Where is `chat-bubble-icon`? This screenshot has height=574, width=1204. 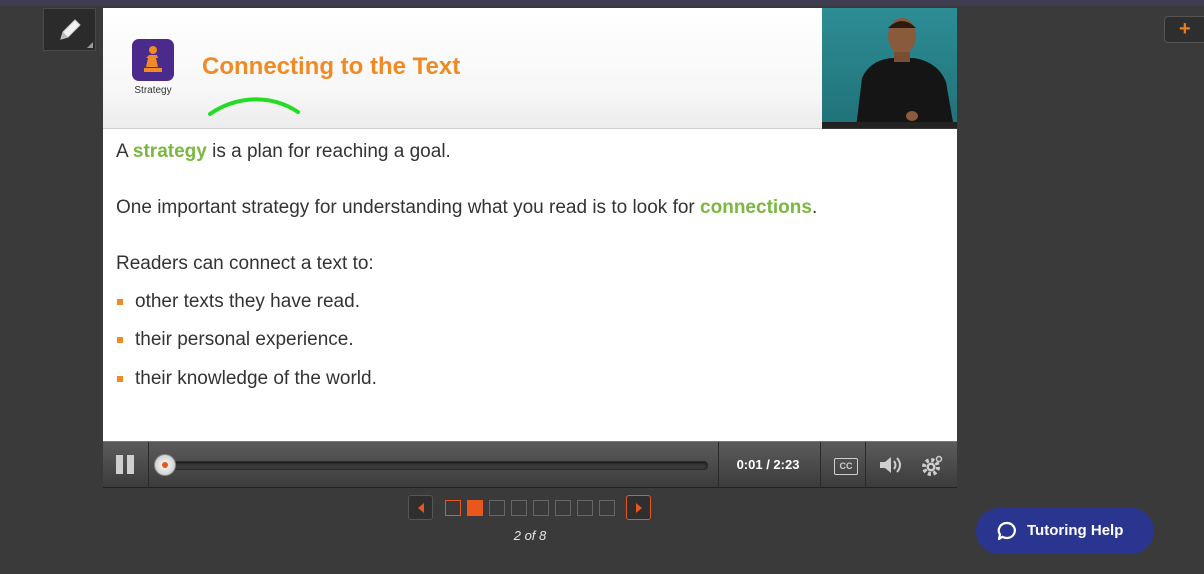
chat-bubble-icon is located at coordinates (1006, 531).